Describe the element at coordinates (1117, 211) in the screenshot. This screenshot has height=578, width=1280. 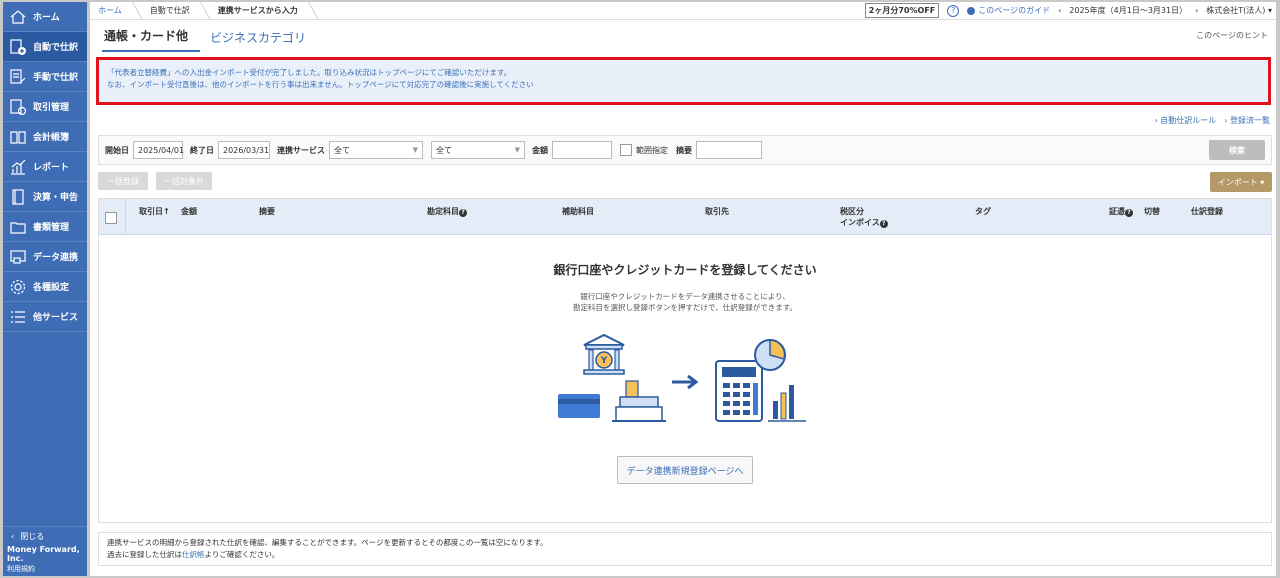
I see `col-evidence-label: 証憑` at that location.